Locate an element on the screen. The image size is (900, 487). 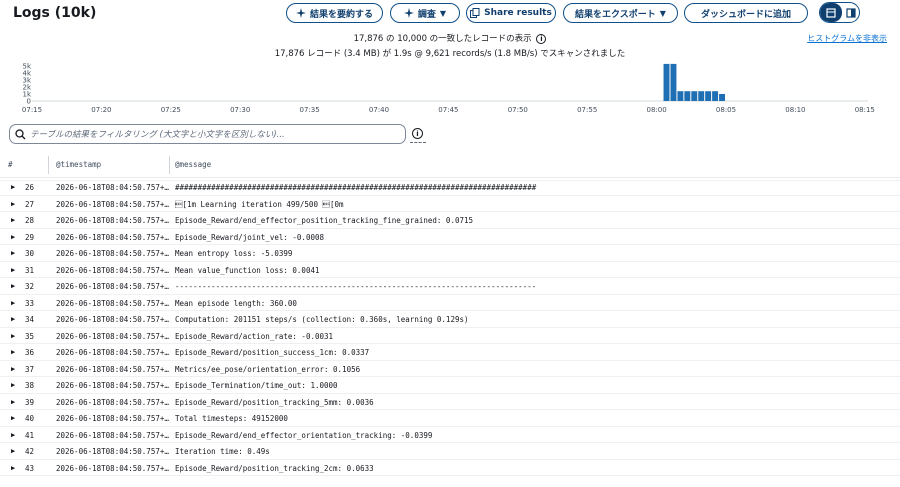
summarize-results-button: 結果を要約する is located at coordinates (334, 13).